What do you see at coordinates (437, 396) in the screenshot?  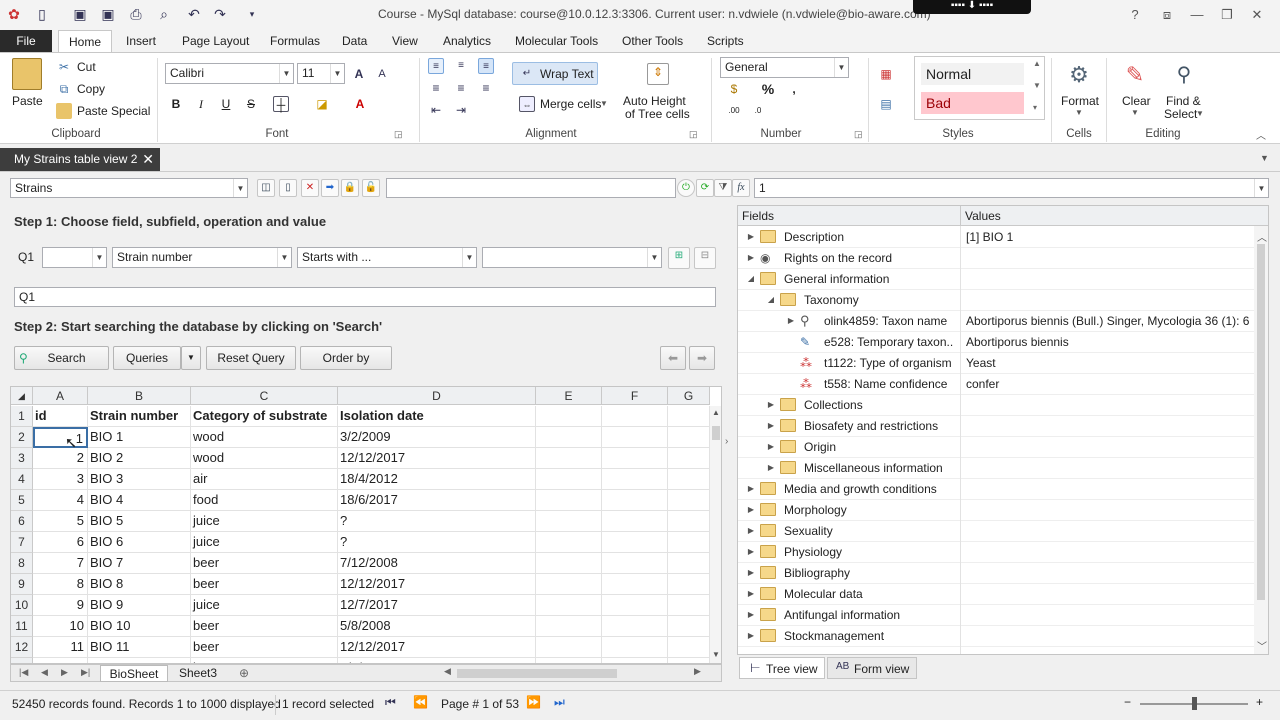 I see `column-header-d: D` at bounding box center [437, 396].